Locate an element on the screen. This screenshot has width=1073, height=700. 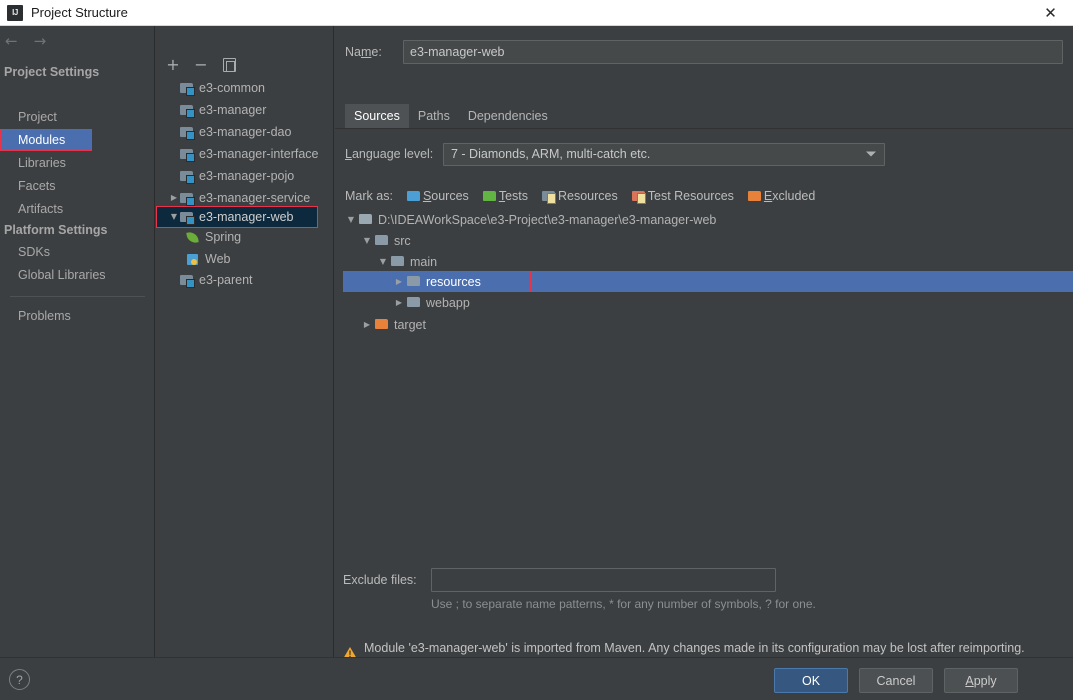
sidebar-item-label: Modules is located at coordinates (42, 140).